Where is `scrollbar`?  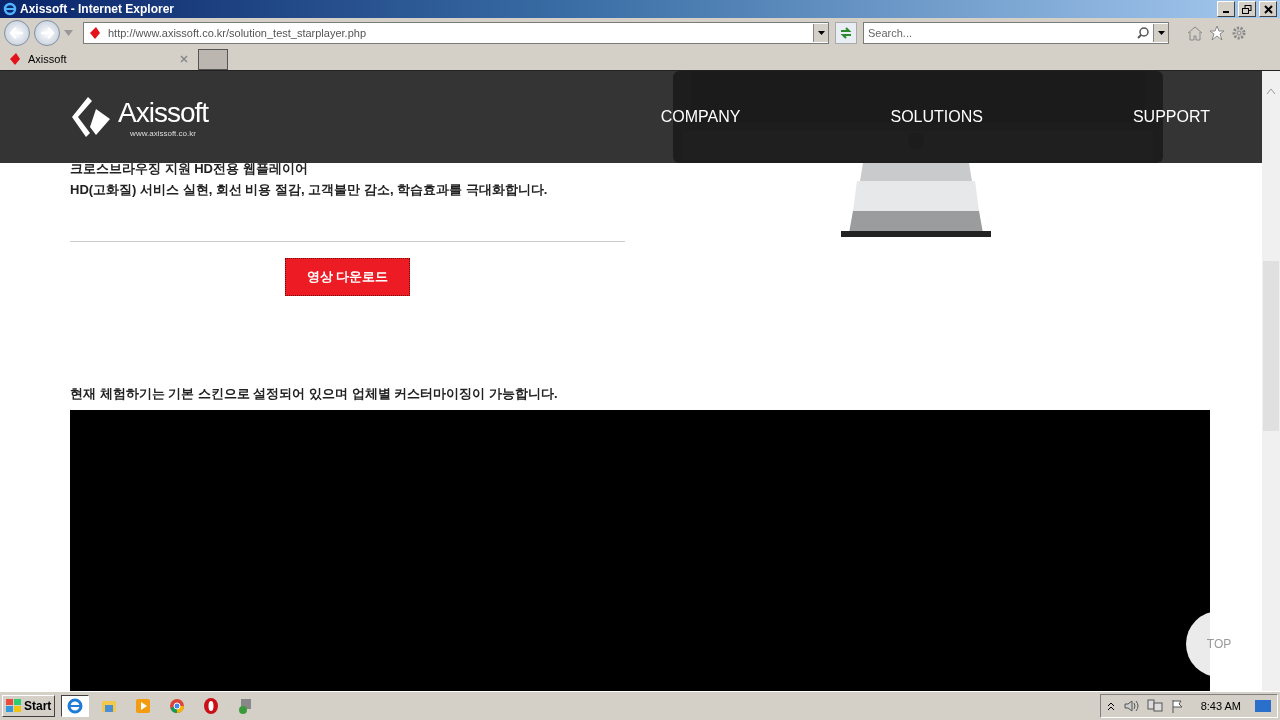
scrollbar is located at coordinates (1271, 381).